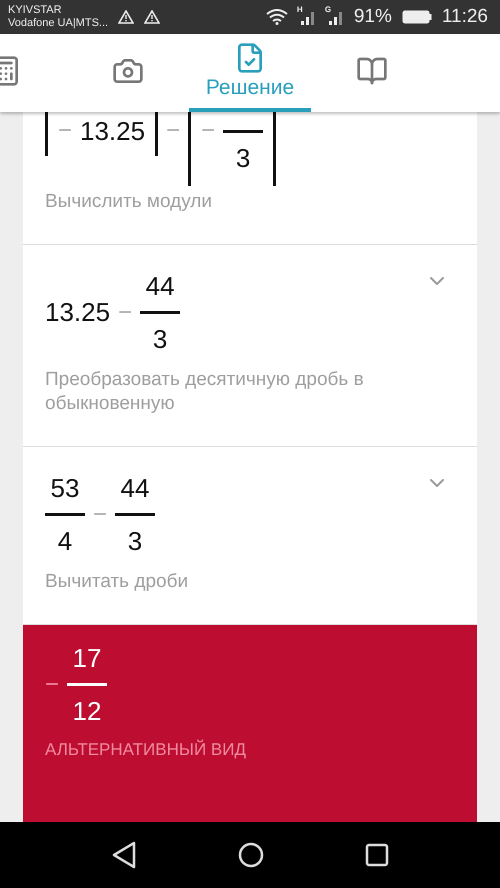  What do you see at coordinates (129, 202) in the screenshot?
I see `step-caption: Вычислить модули` at bounding box center [129, 202].